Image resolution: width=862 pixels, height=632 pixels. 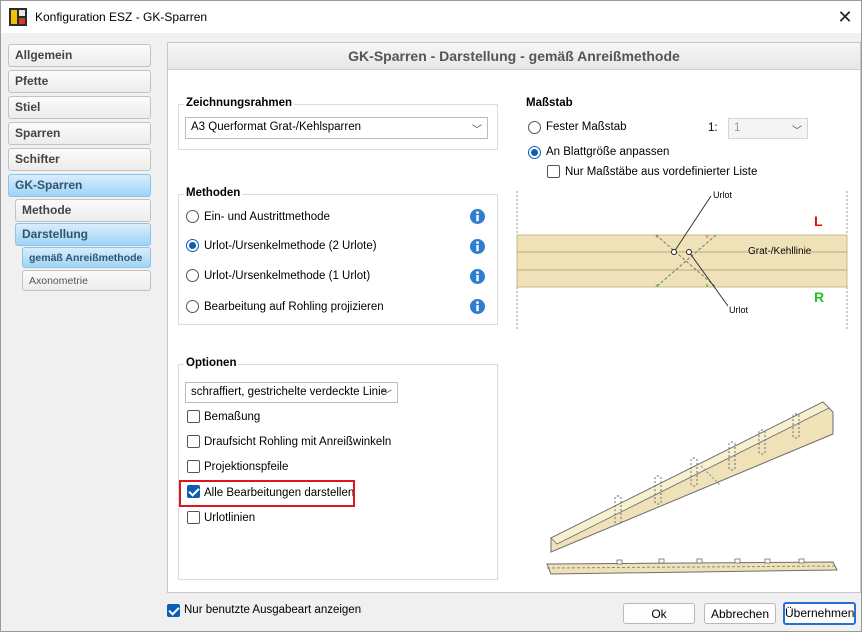 I want to click on title-bar: Konfiguration ESZ - GK-Sparren ✕, so click(x=431, y=17).